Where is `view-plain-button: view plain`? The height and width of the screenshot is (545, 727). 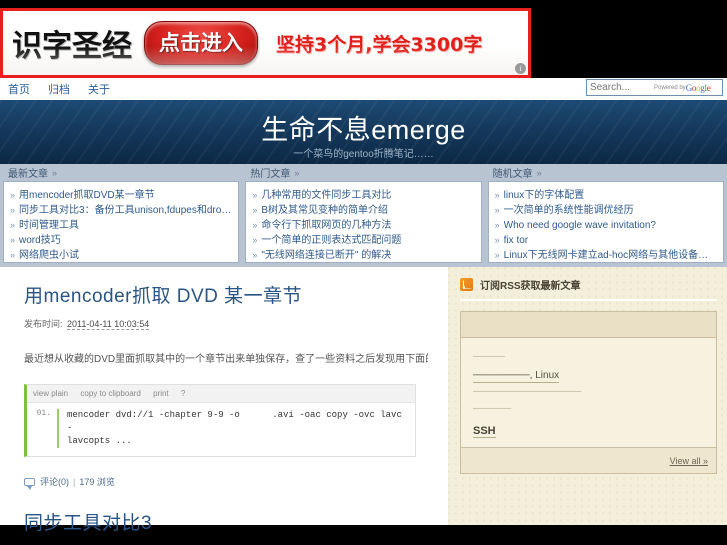
view-plain-button: view plain is located at coordinates (50, 393).